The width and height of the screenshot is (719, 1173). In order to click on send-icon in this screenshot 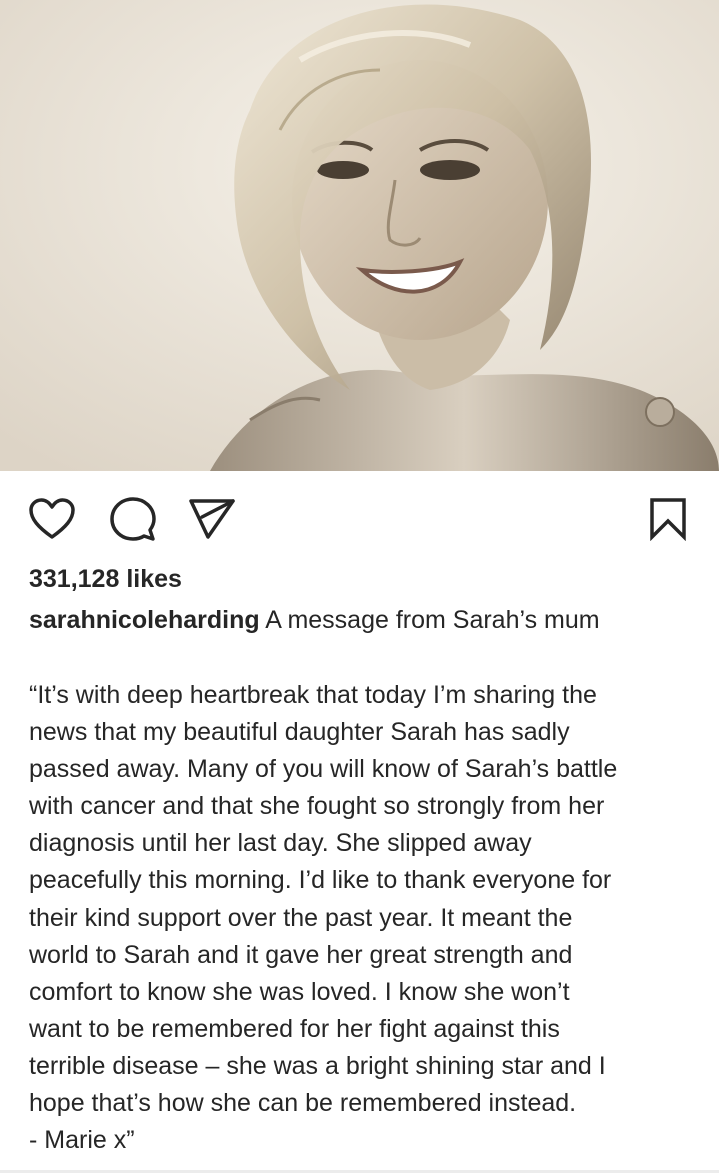, I will do `click(212, 519)`.